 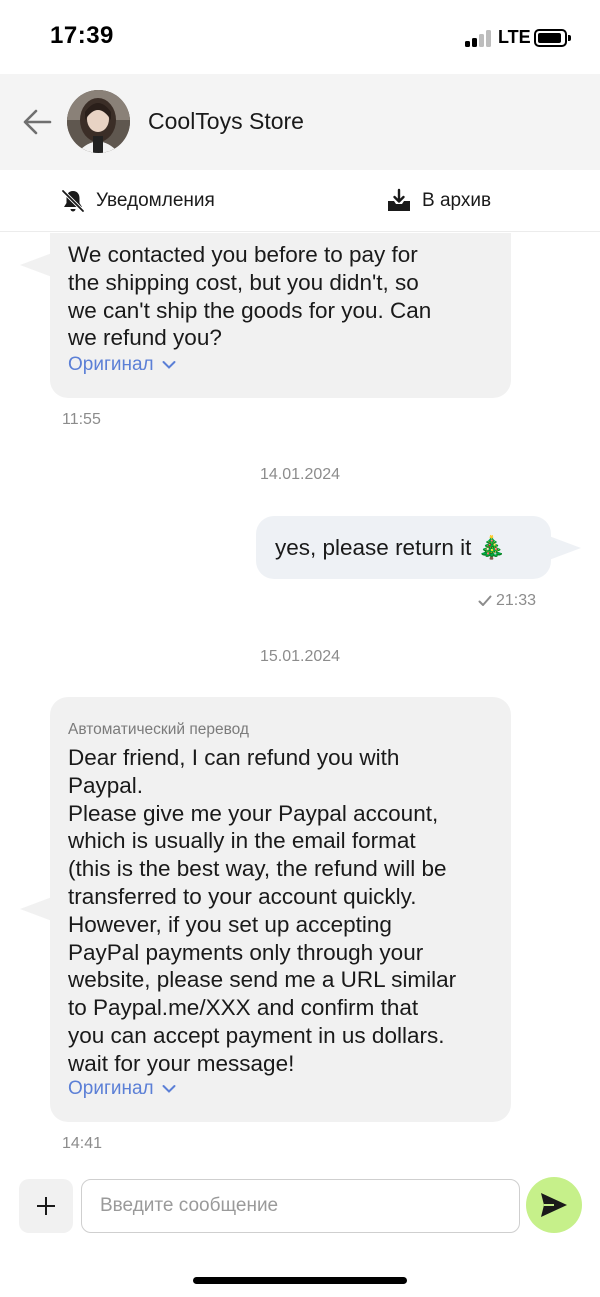 I want to click on notifications-label: Уведомления, so click(x=155, y=200).